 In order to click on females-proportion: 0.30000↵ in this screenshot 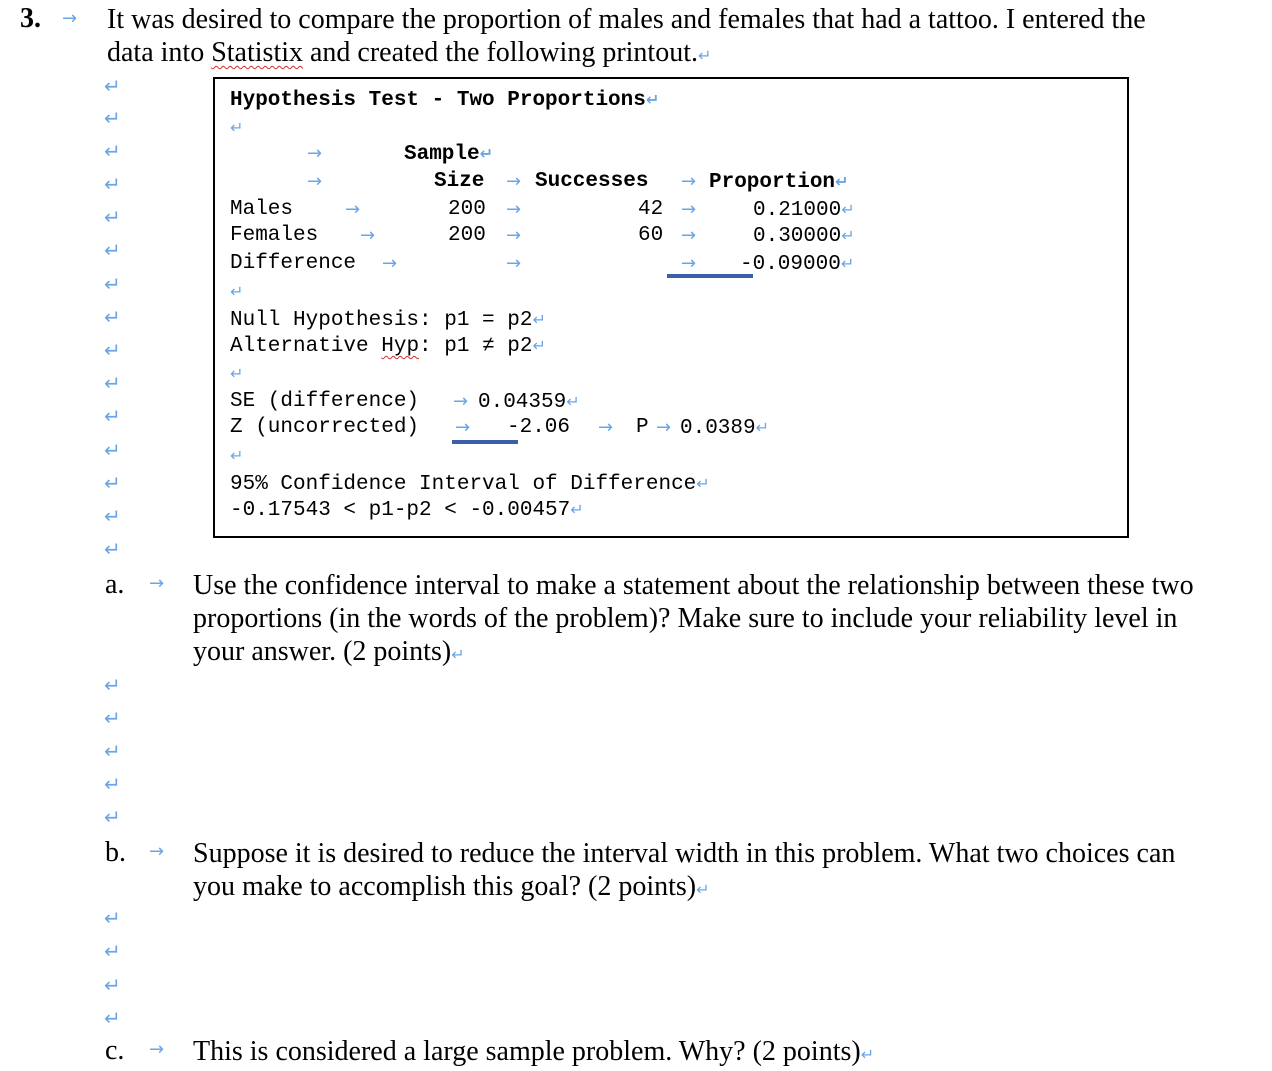, I will do `click(804, 236)`.